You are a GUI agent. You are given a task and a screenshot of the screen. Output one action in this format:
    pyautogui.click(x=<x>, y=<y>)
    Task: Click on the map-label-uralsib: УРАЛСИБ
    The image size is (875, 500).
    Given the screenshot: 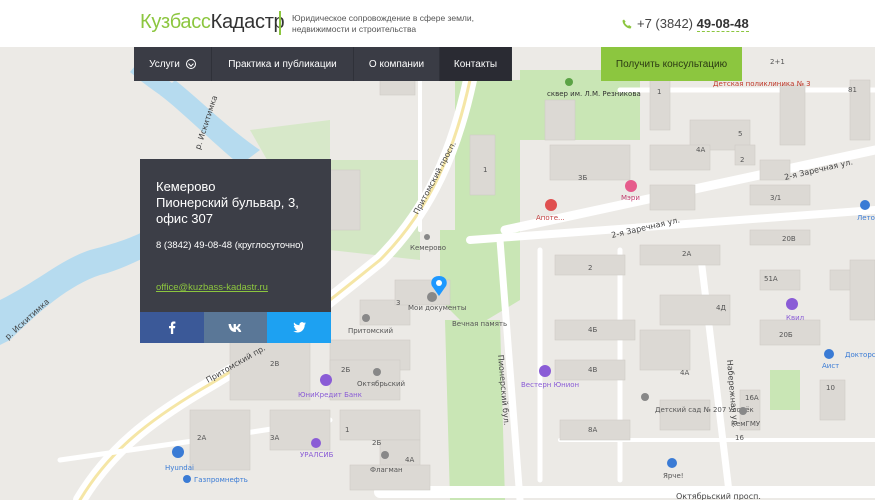 What is the action you would take?
    pyautogui.click(x=317, y=455)
    